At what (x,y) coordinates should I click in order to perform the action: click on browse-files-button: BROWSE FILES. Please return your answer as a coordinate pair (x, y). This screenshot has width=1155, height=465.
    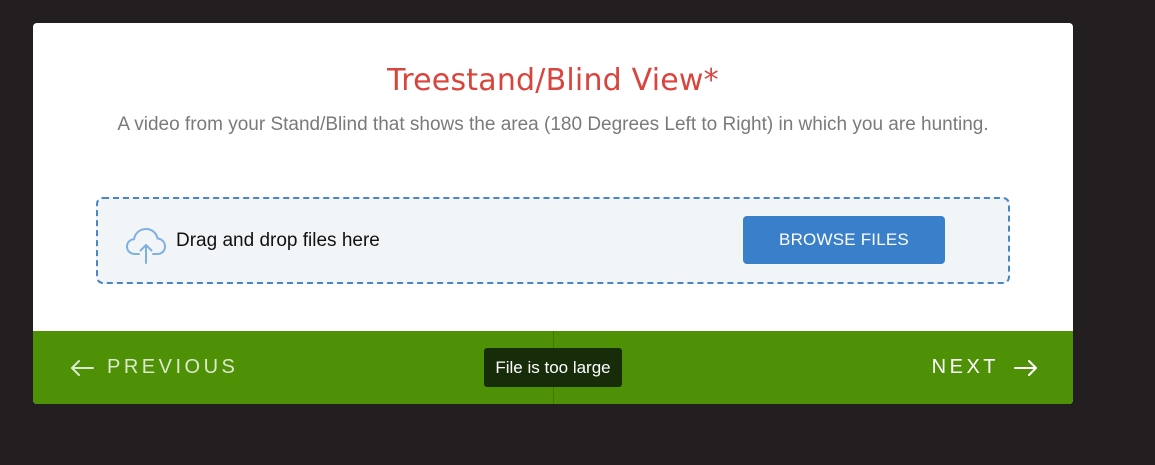
    Looking at the image, I should click on (844, 240).